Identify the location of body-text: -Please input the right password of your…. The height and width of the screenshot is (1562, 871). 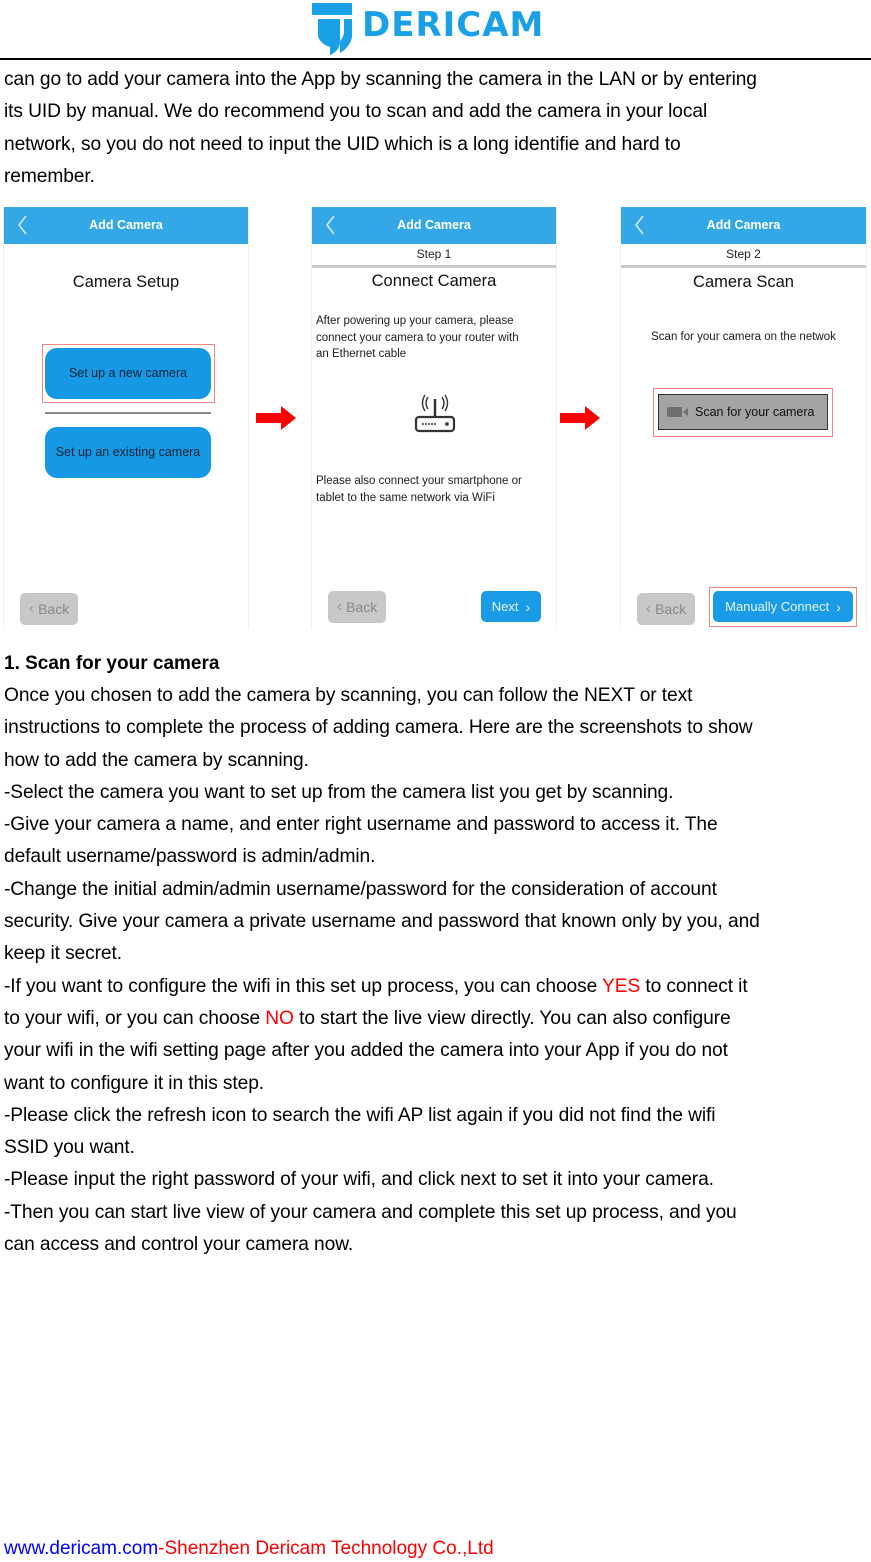
(359, 1180).